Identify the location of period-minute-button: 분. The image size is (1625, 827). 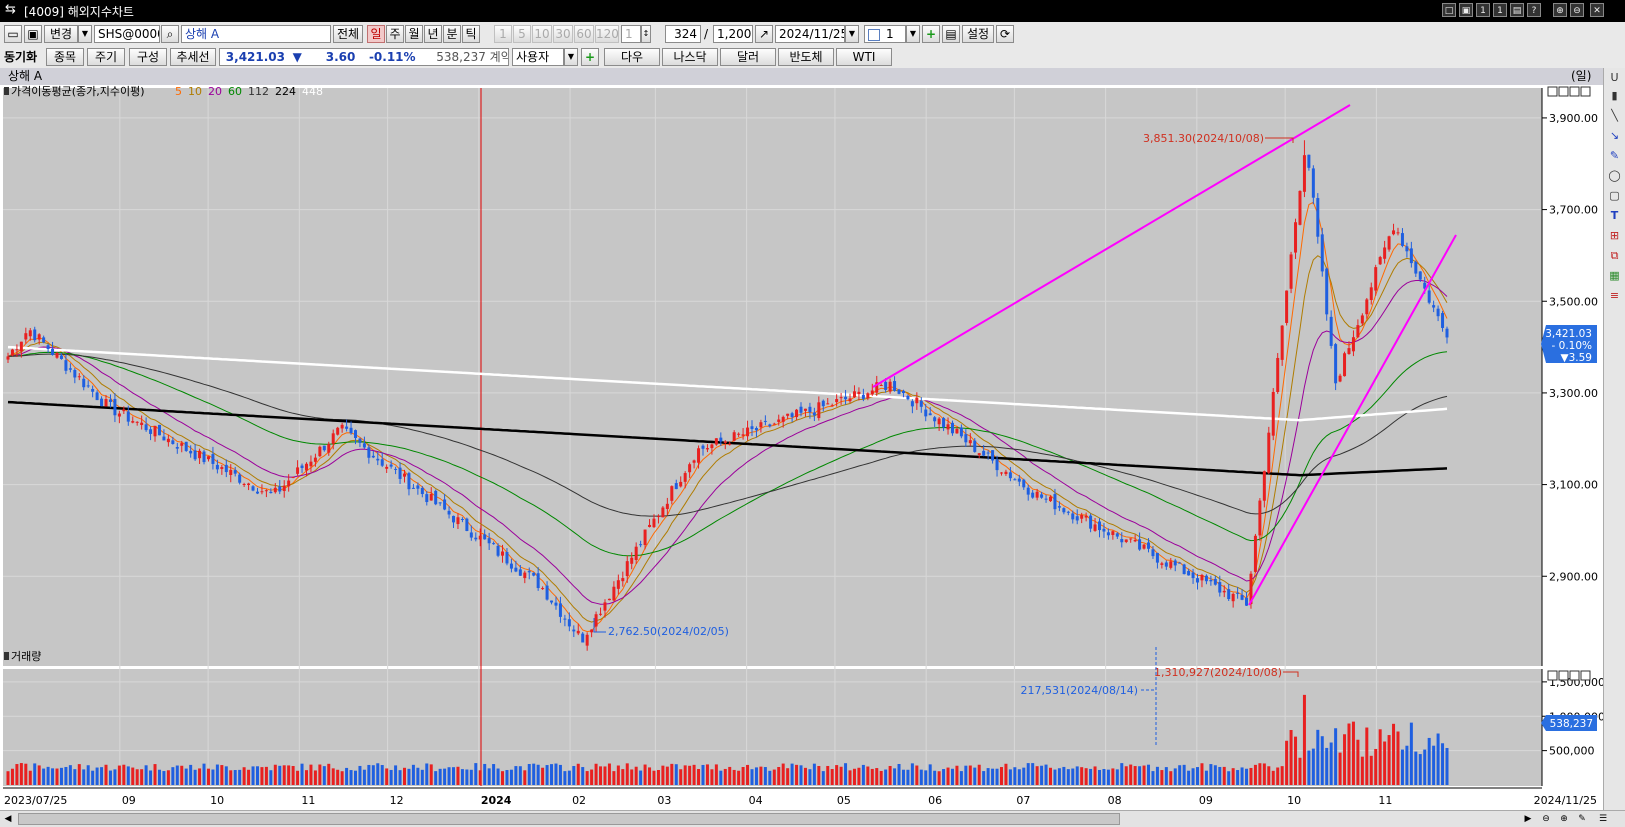
(452, 34).